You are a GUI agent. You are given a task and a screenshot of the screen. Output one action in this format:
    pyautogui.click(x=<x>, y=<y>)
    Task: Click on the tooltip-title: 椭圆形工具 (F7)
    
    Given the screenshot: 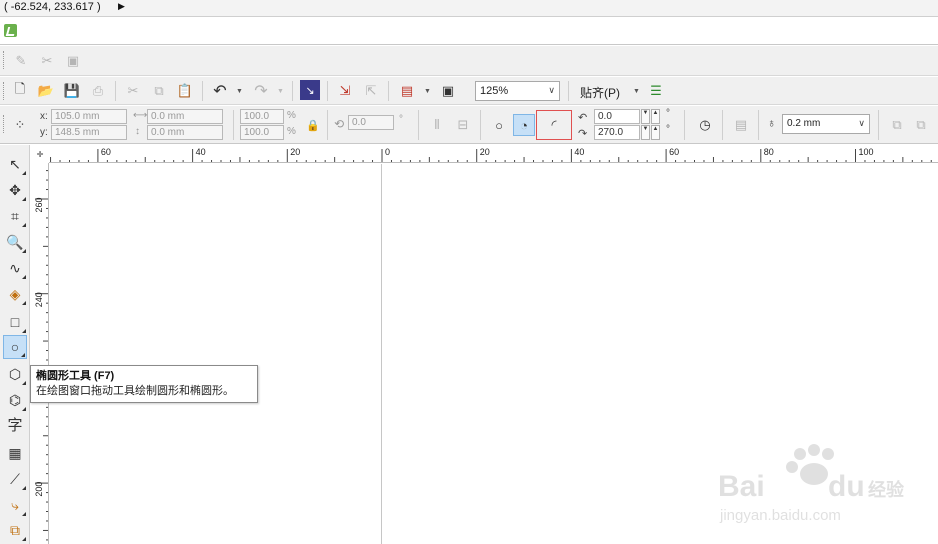 What is the action you would take?
    pyautogui.click(x=75, y=376)
    